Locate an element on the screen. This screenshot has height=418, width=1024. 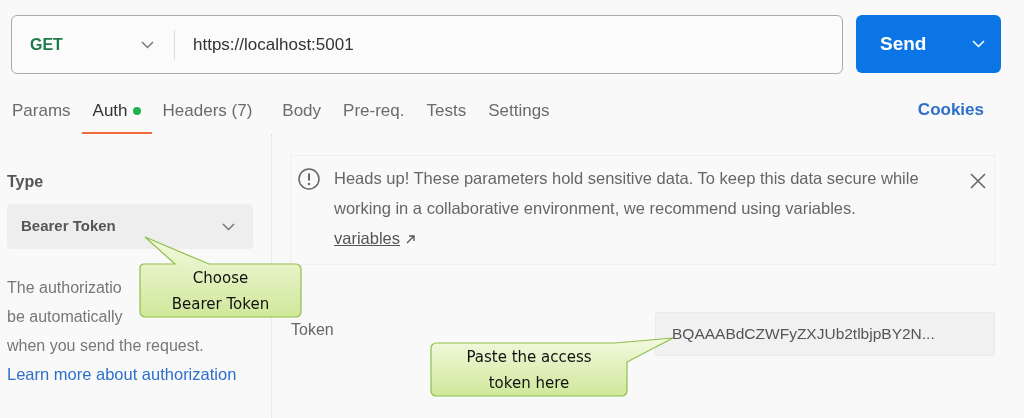
method-dropdown: GET is located at coordinates (93, 44).